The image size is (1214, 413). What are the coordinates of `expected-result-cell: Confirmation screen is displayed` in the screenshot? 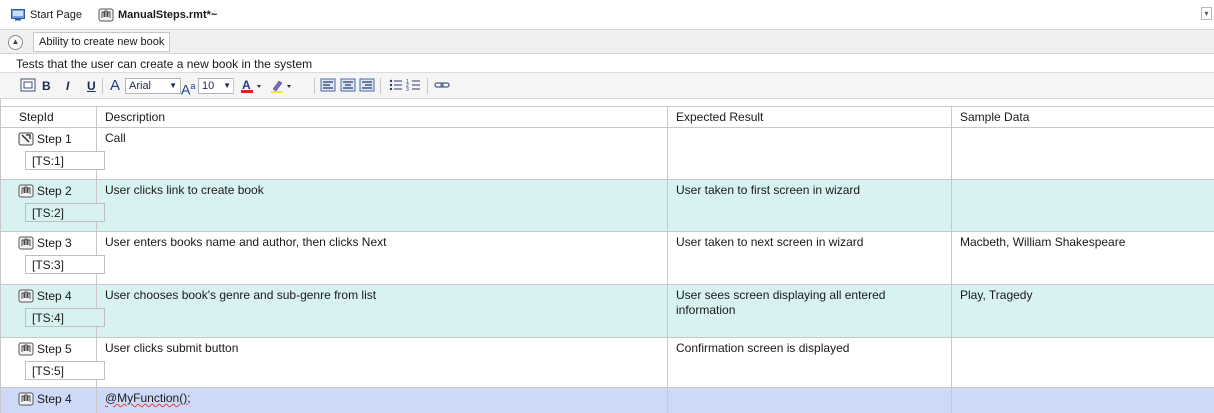 It's located at (810, 362).